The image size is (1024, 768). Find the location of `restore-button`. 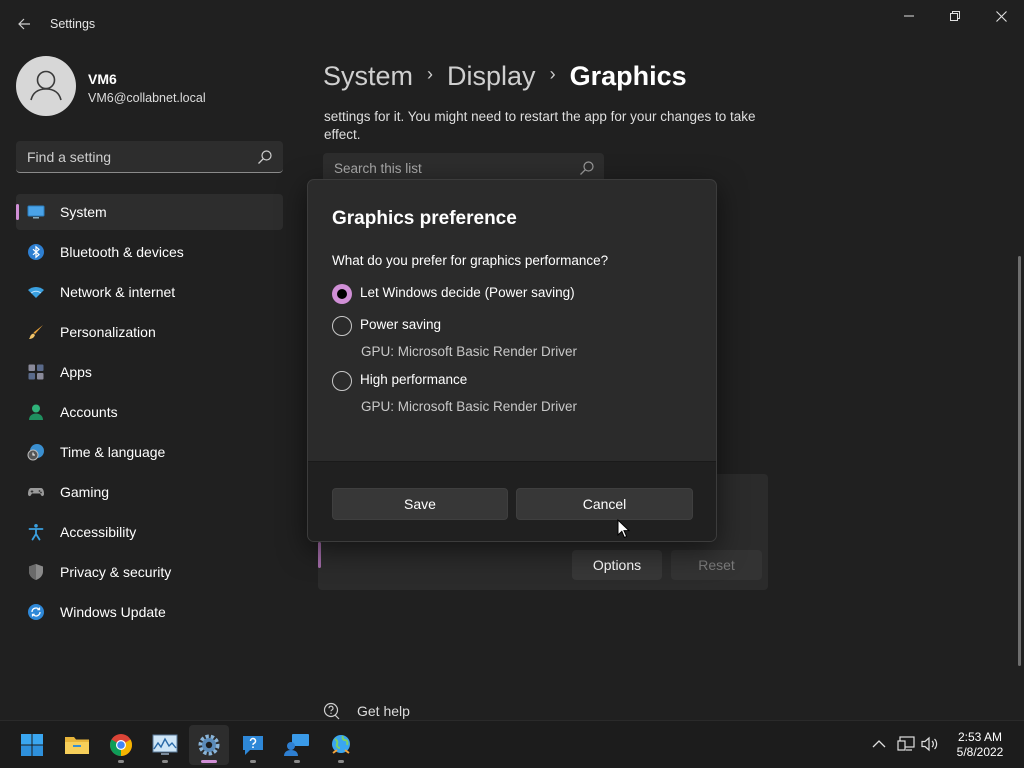

restore-button is located at coordinates (955, 16).